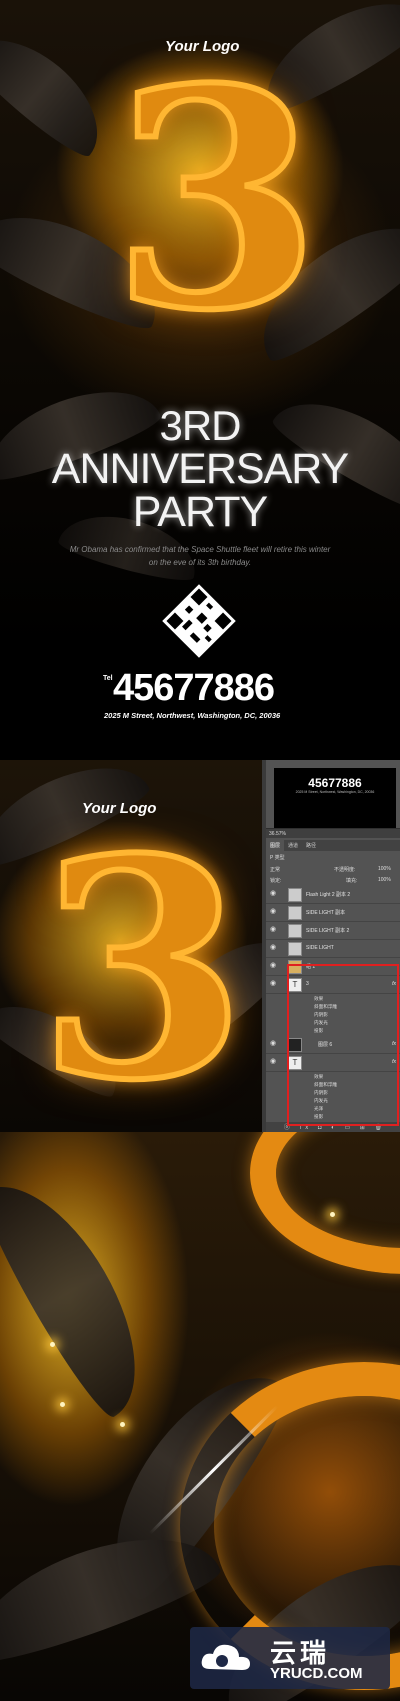 The height and width of the screenshot is (1701, 400). What do you see at coordinates (200, 425) in the screenshot?
I see `title-line-1: 3RD` at bounding box center [200, 425].